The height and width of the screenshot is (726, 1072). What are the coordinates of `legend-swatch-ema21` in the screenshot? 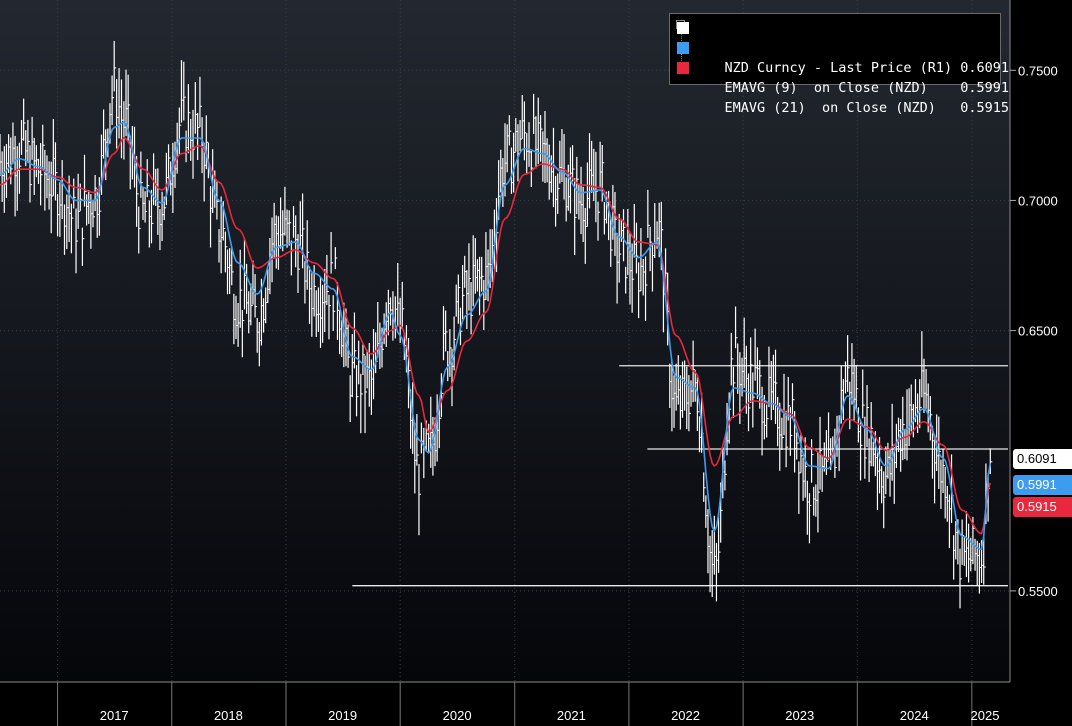 It's located at (683, 68).